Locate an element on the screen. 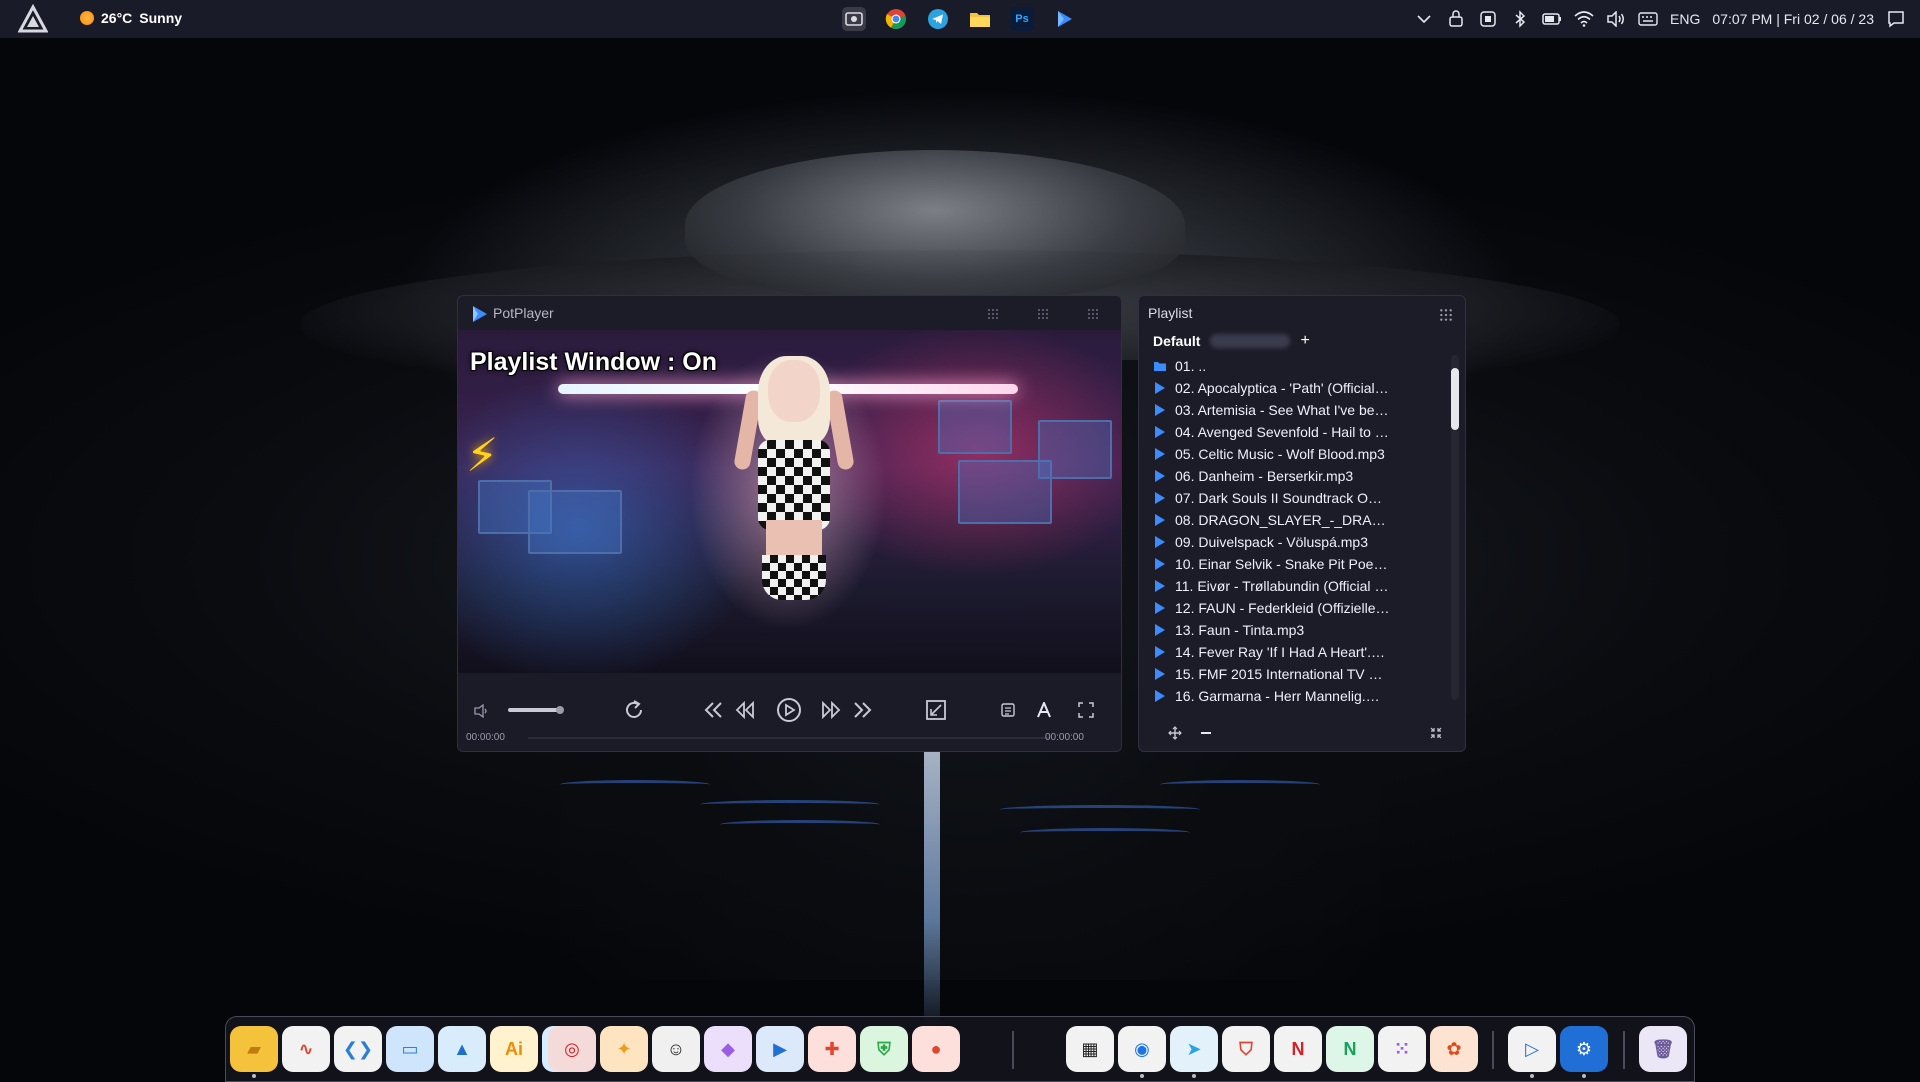 The width and height of the screenshot is (1920, 1082). chrome-icon is located at coordinates (896, 19).